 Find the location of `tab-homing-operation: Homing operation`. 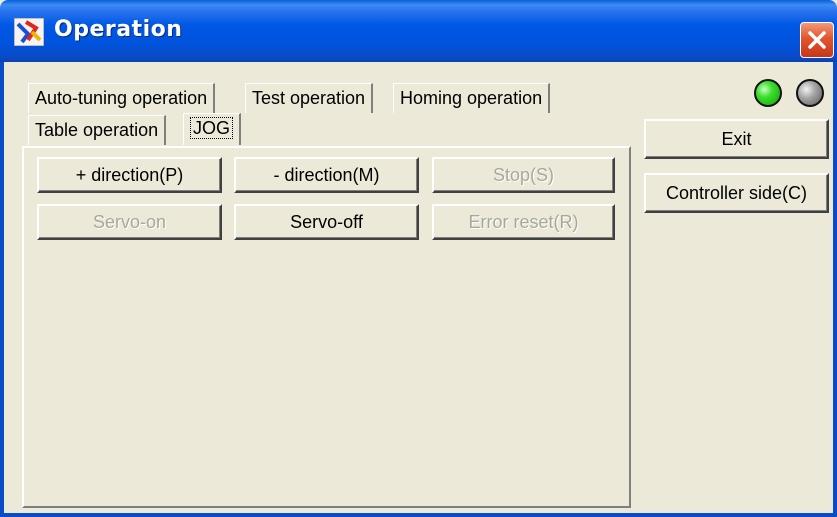

tab-homing-operation: Homing operation is located at coordinates (472, 98).